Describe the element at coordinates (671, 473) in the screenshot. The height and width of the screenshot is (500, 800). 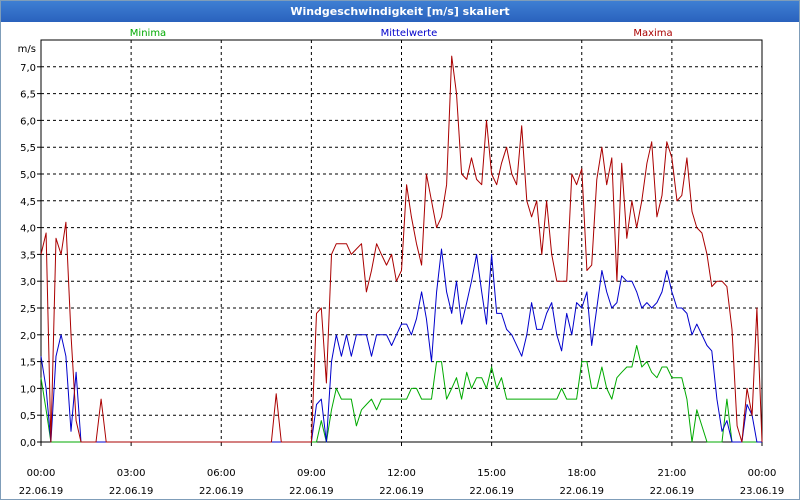
I see `x-tick-time-label: 21:00` at that location.